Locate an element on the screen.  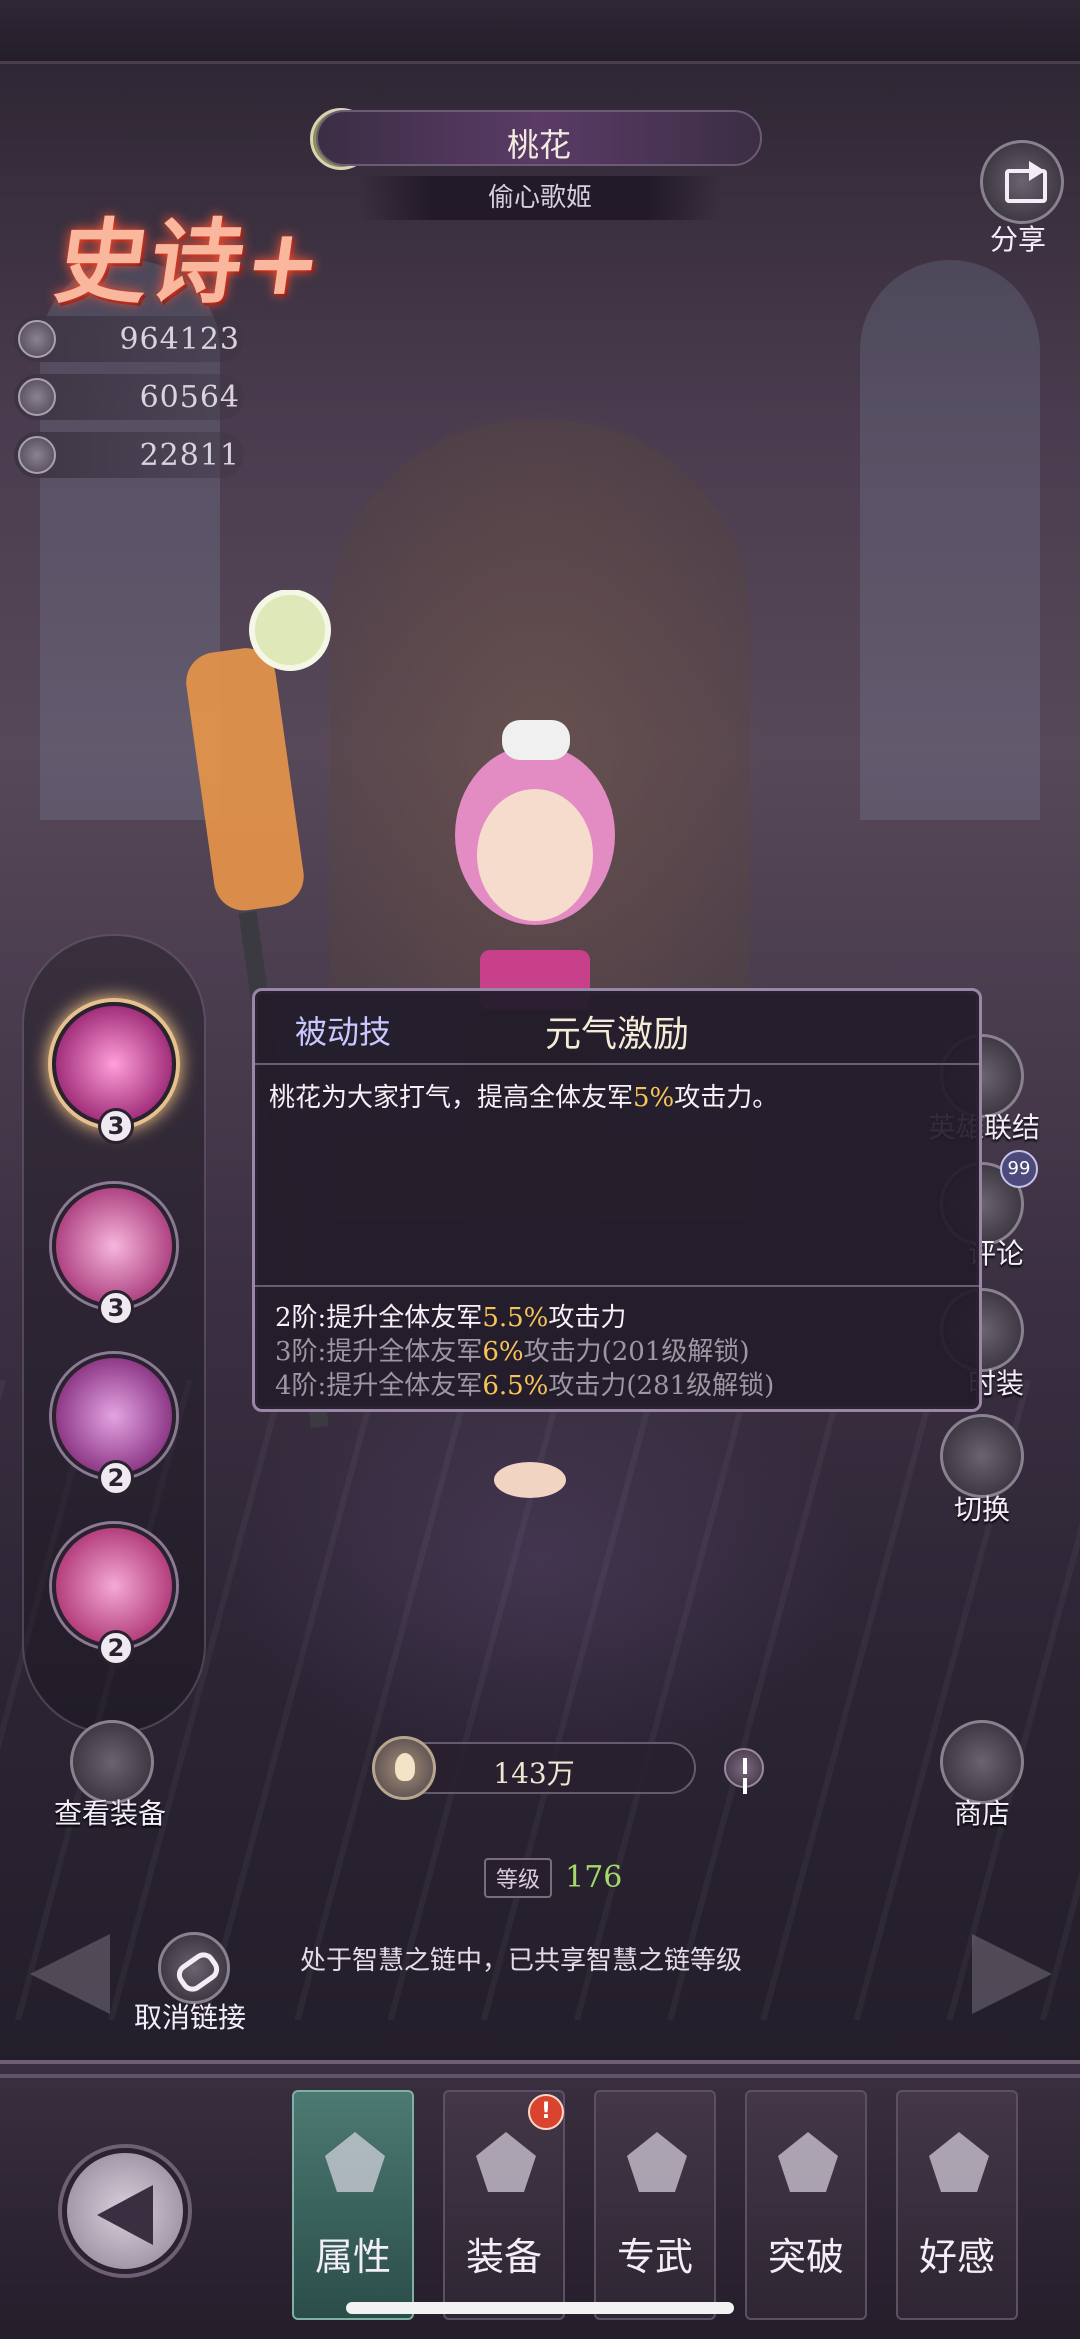
tab-attributes-label: 属性 is located at coordinates (352, 2257).